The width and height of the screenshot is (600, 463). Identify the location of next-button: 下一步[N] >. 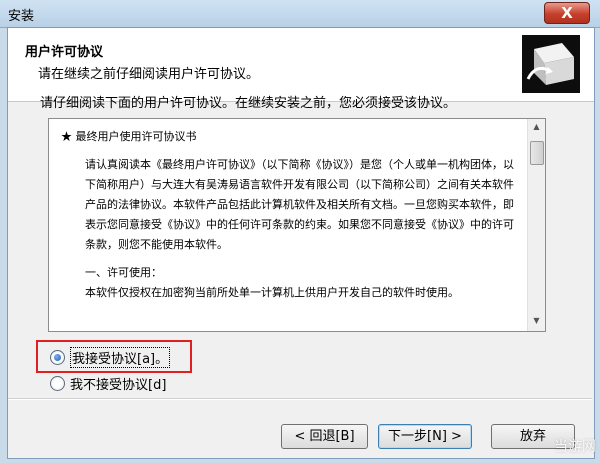
(425, 436).